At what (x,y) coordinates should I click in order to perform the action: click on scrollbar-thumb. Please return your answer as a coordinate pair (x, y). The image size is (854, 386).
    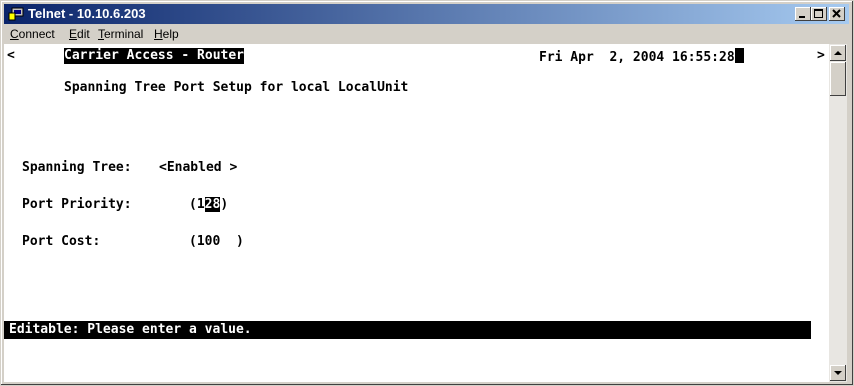
    Looking at the image, I should click on (838, 79).